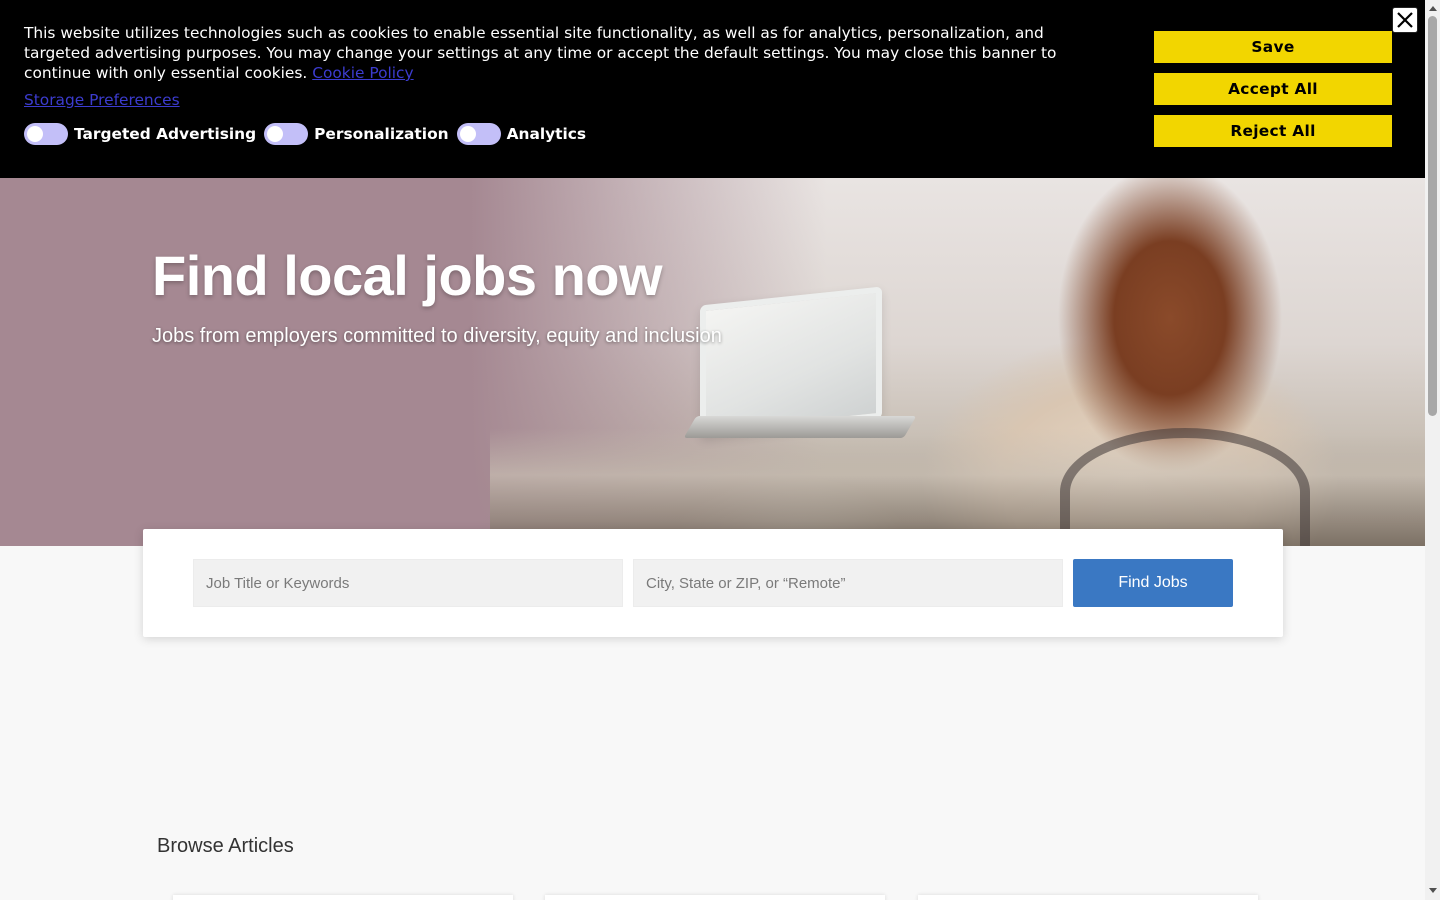 This screenshot has height=900, width=1440. Describe the element at coordinates (546, 134) in the screenshot. I see `toggle-label: Analytics` at that location.